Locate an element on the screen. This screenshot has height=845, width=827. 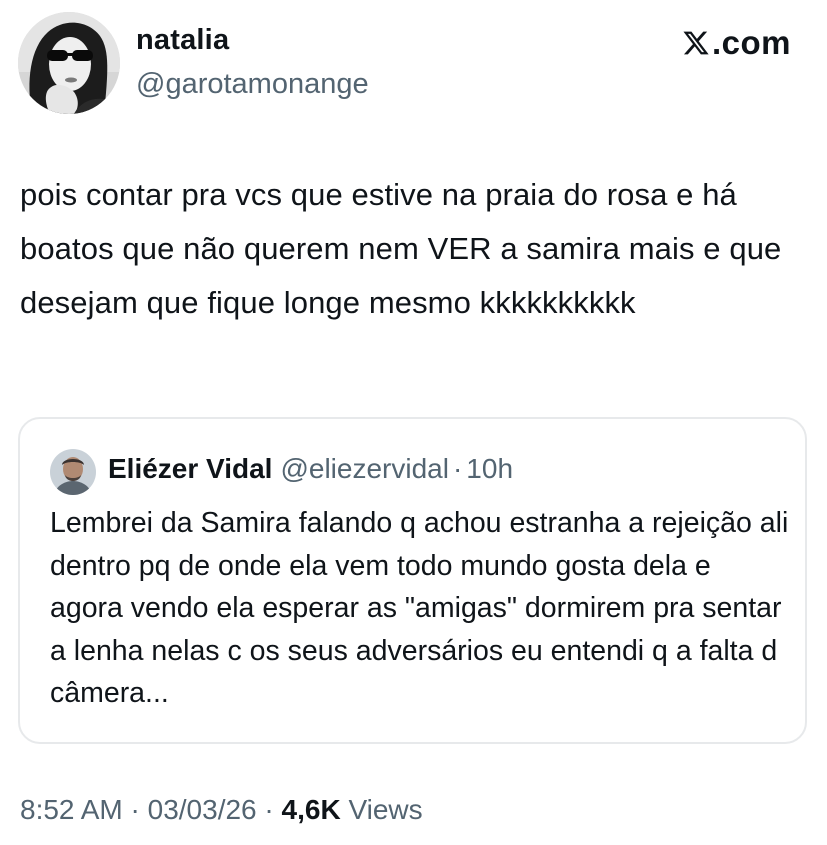
author-handle: @garotamonange is located at coordinates (252, 84).